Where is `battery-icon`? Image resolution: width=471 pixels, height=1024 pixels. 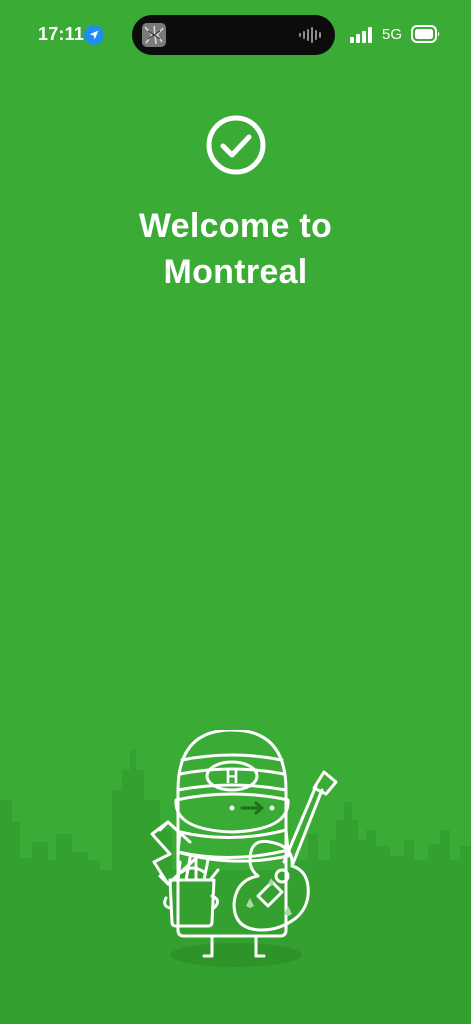
battery-icon is located at coordinates (425, 34).